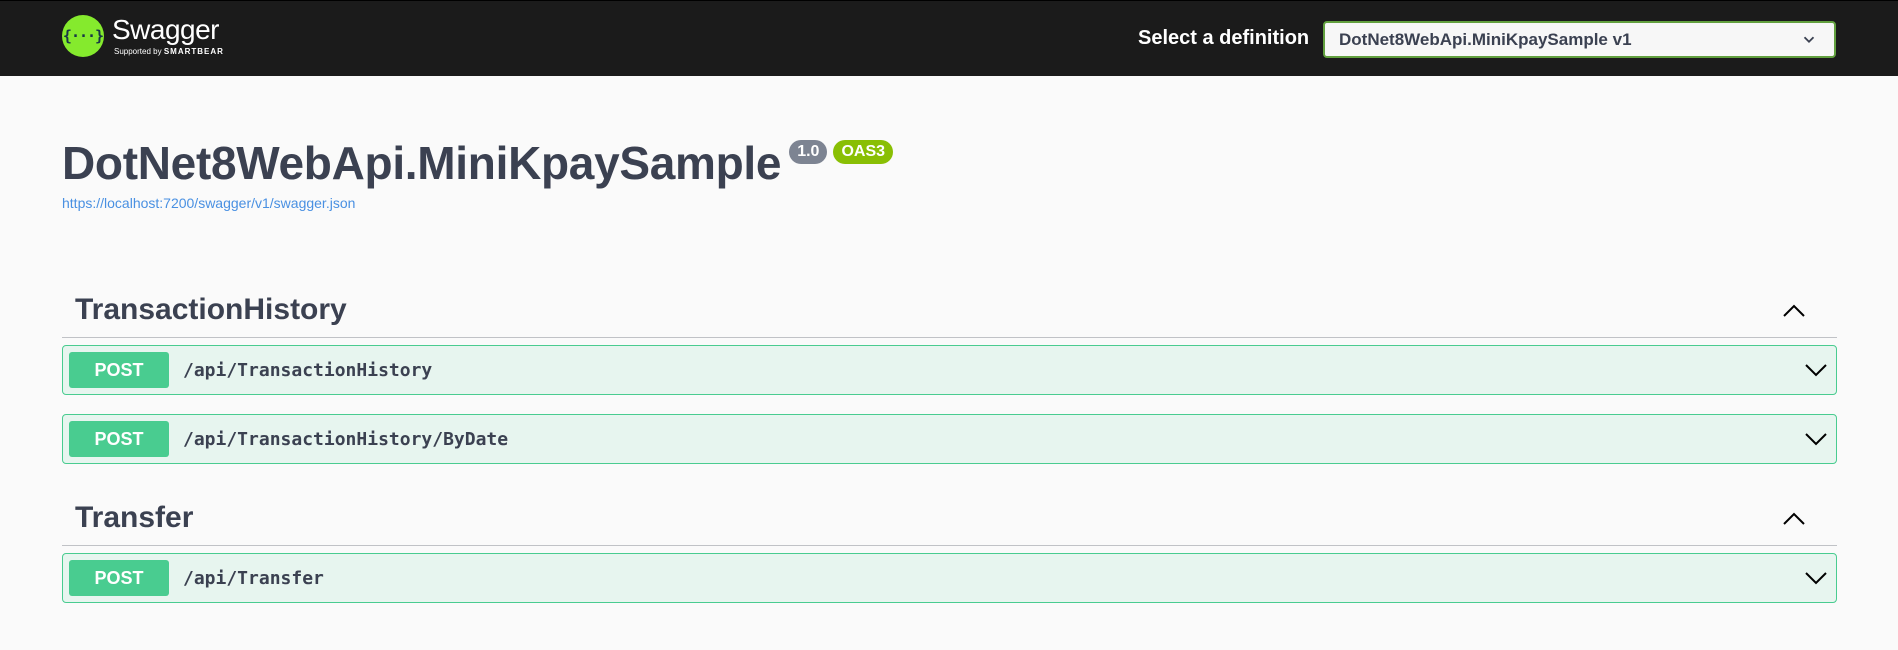  Describe the element at coordinates (1485, 39) in the screenshot. I see `definition-selected-value: DotNet8WebApi.MiniKpaySample v1` at that location.